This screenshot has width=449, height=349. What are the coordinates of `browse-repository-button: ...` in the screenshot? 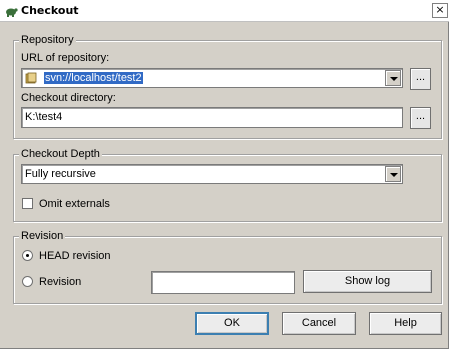 It's located at (420, 79).